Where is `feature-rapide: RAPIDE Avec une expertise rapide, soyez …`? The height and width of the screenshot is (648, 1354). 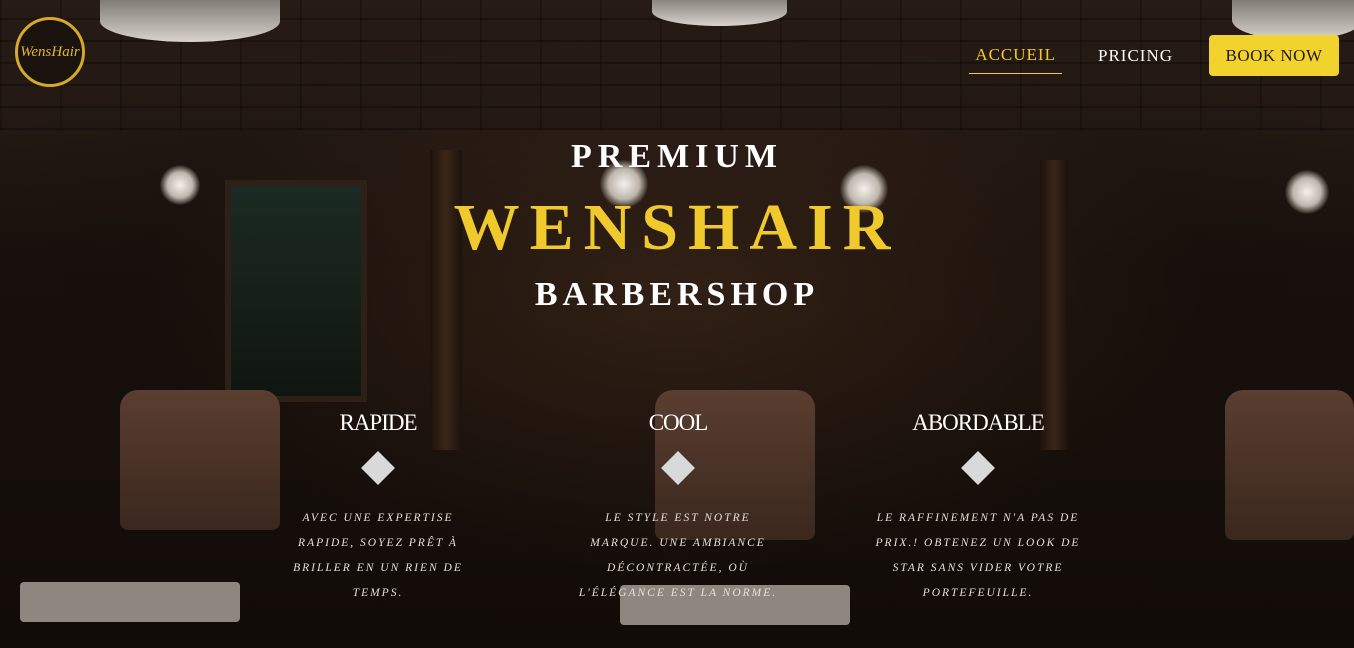
feature-rapide: RAPIDE Avec une expertise rapide, soyez … is located at coordinates (378, 508).